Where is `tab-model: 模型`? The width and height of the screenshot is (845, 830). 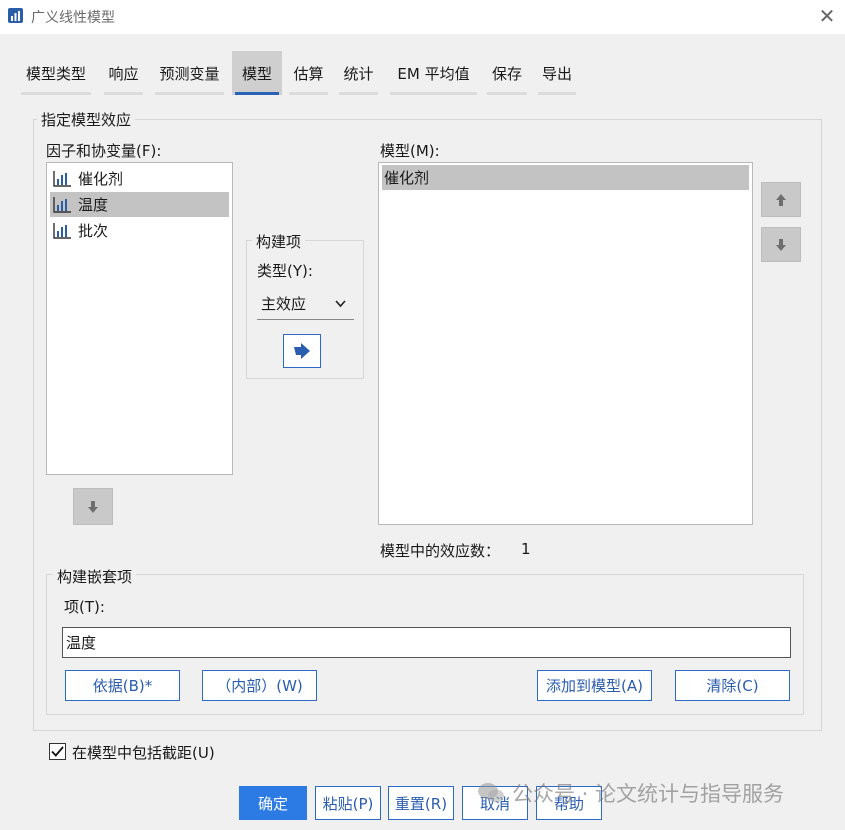
tab-model: 模型 is located at coordinates (257, 73).